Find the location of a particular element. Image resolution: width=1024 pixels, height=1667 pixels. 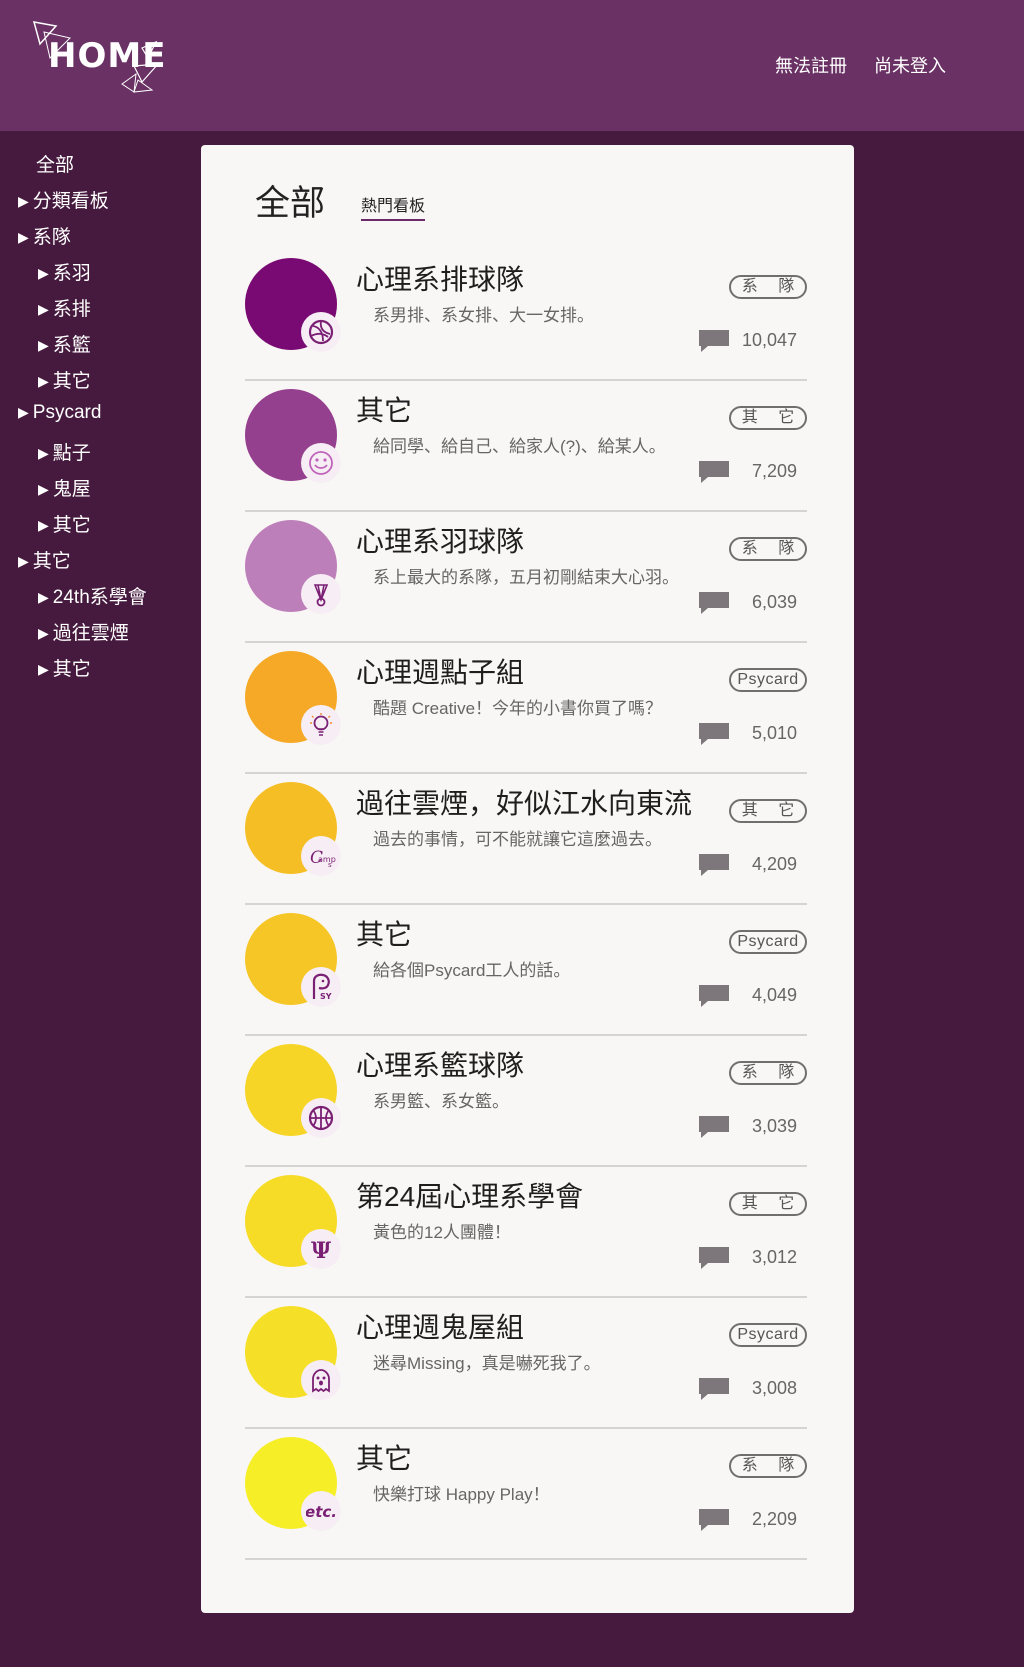

board-row: 其它 給同學、給自己、給家人(?)、給某人。 其 它 7,209 is located at coordinates (526, 445).